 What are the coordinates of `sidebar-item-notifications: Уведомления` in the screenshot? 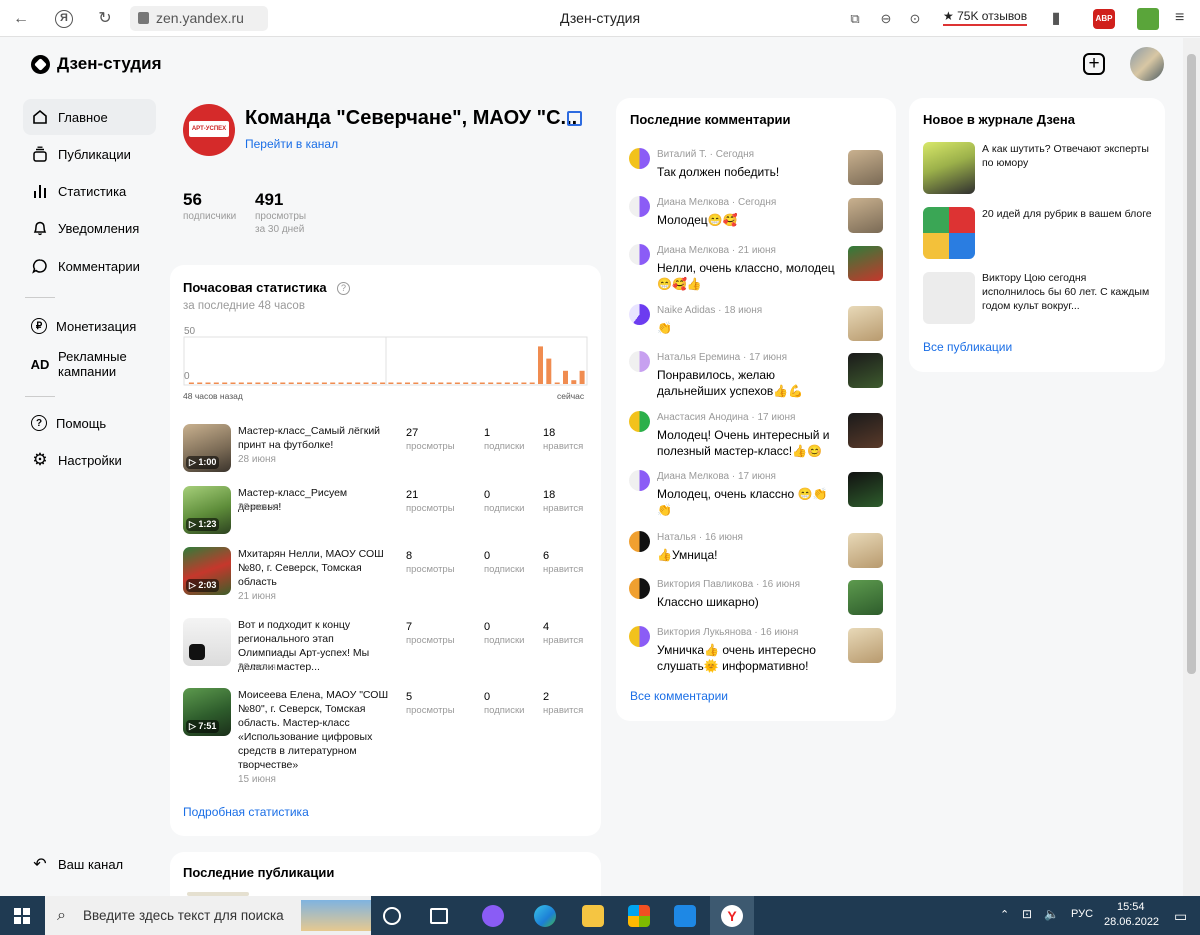 It's located at (89, 228).